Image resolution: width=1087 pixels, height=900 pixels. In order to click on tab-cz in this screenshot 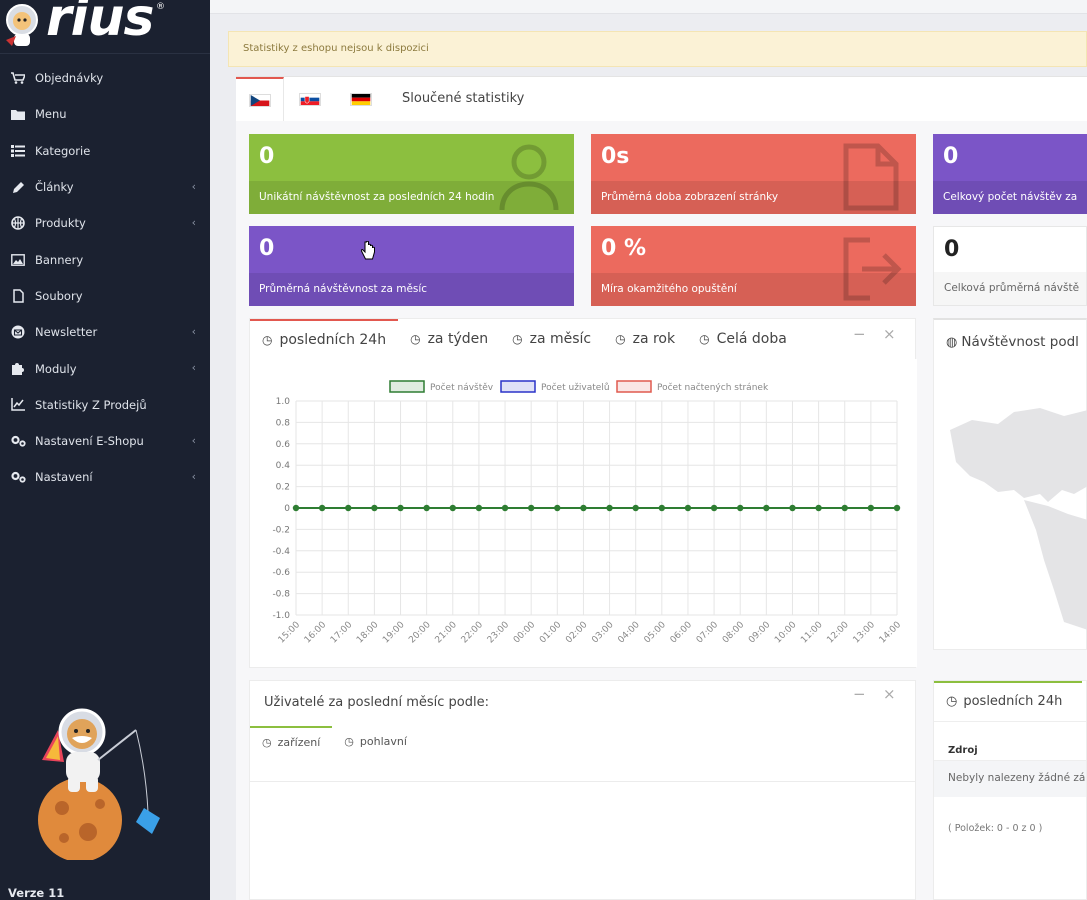, I will do `click(260, 99)`.